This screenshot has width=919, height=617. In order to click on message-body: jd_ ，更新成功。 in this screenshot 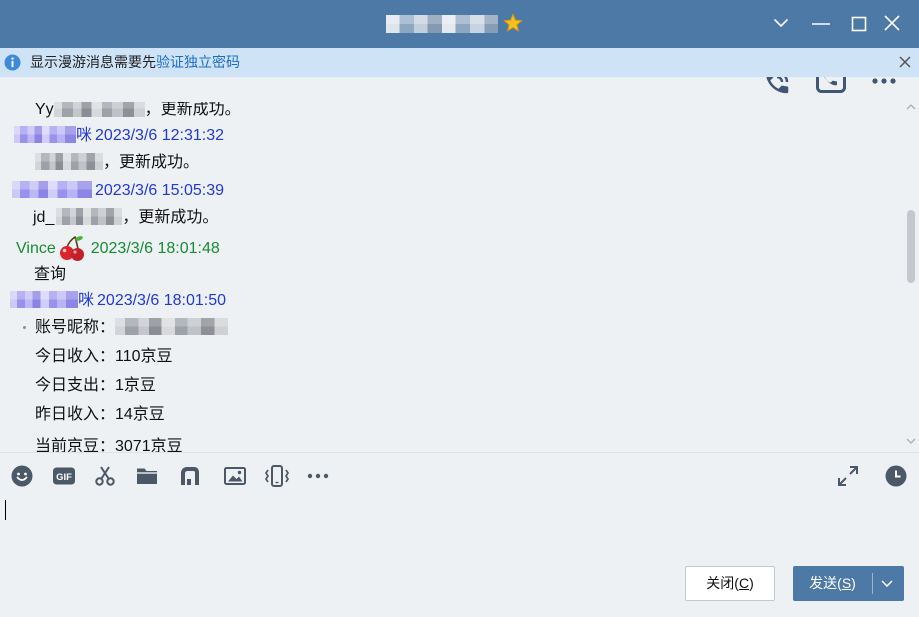, I will do `click(125, 218)`.